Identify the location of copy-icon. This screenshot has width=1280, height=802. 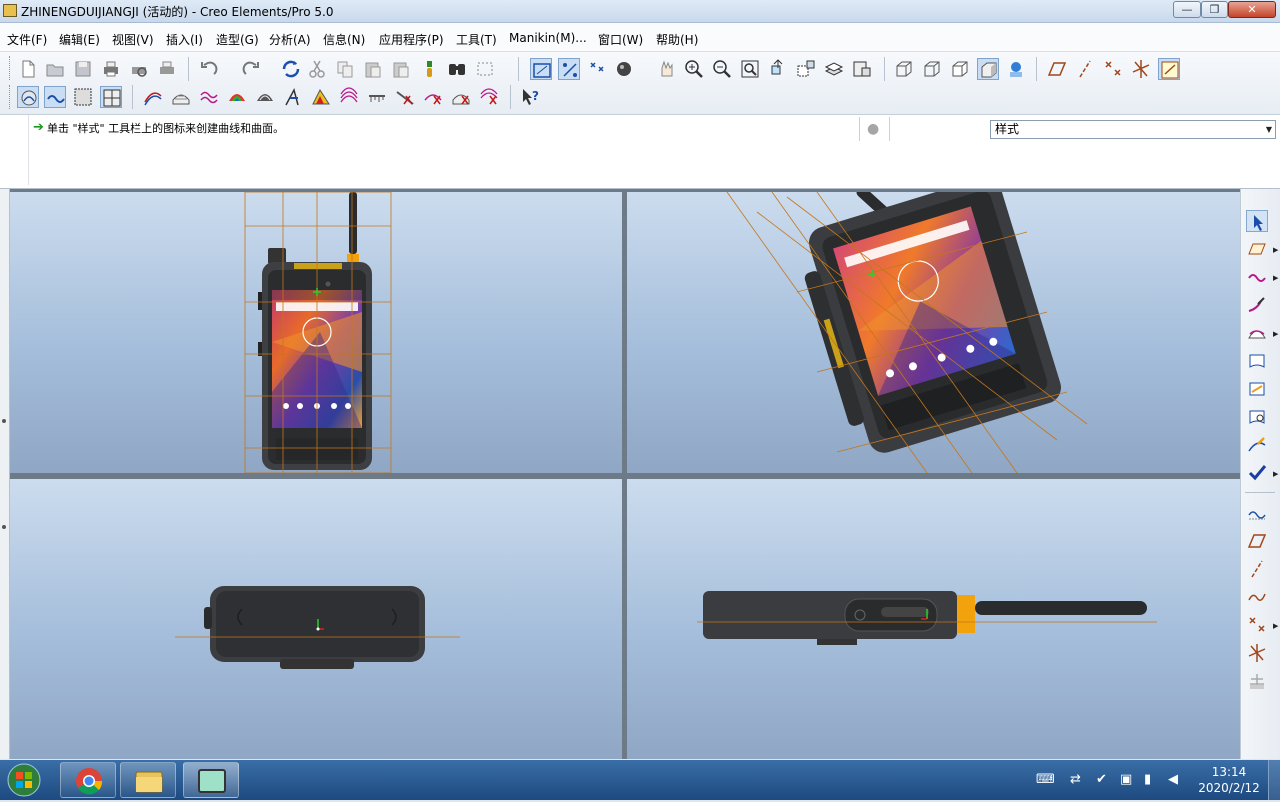
(345, 69).